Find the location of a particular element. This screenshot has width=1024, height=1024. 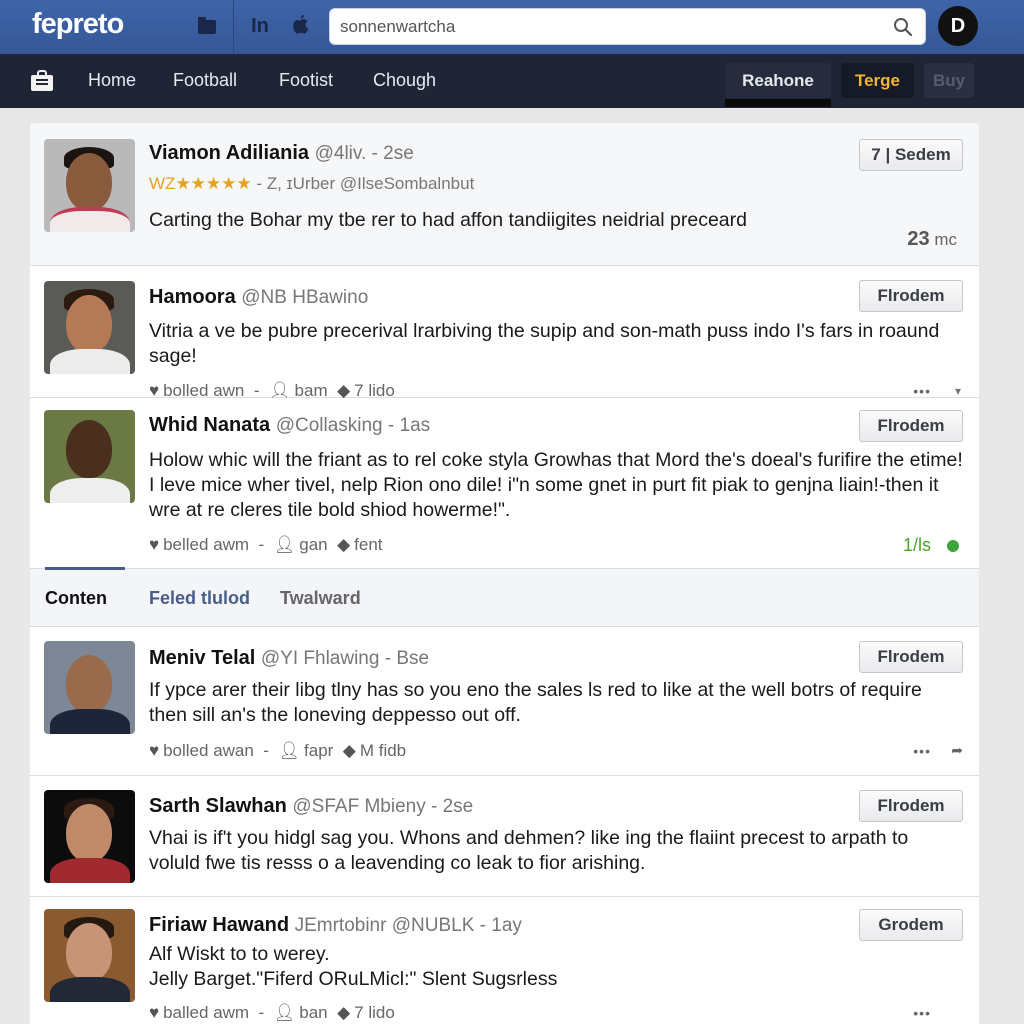

tag-label: fent is located at coordinates (368, 544).